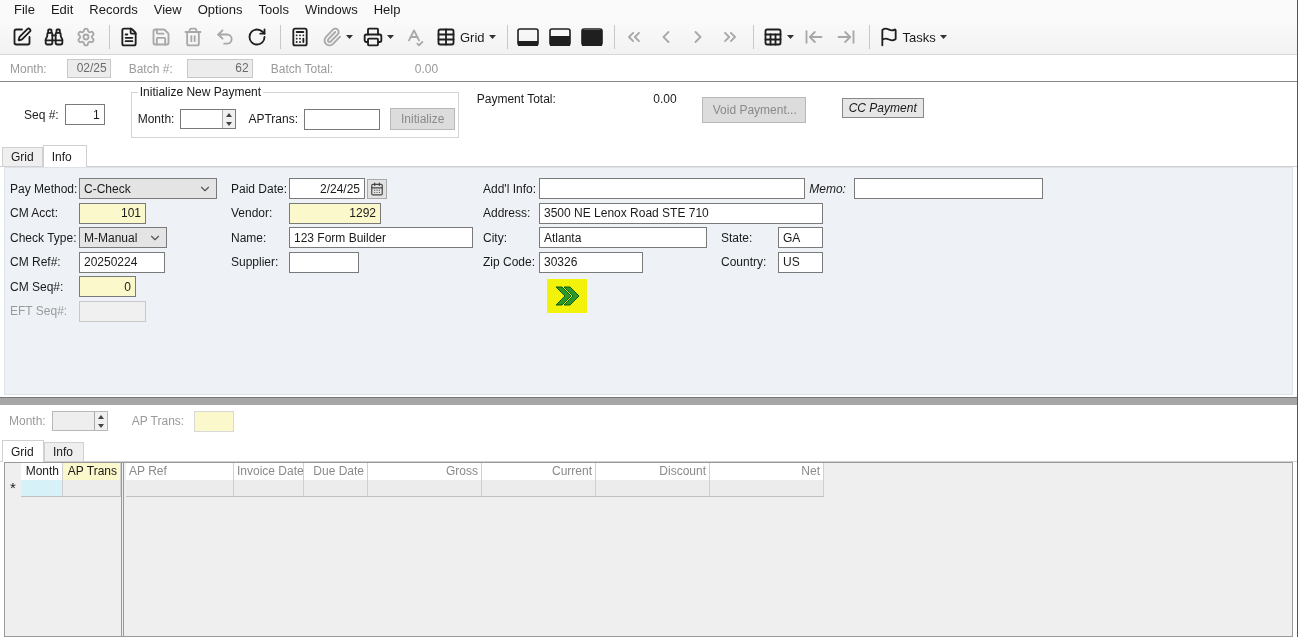 This screenshot has width=1302, height=637. Describe the element at coordinates (259, 188) in the screenshot. I see `field-label: Paid Date:` at that location.